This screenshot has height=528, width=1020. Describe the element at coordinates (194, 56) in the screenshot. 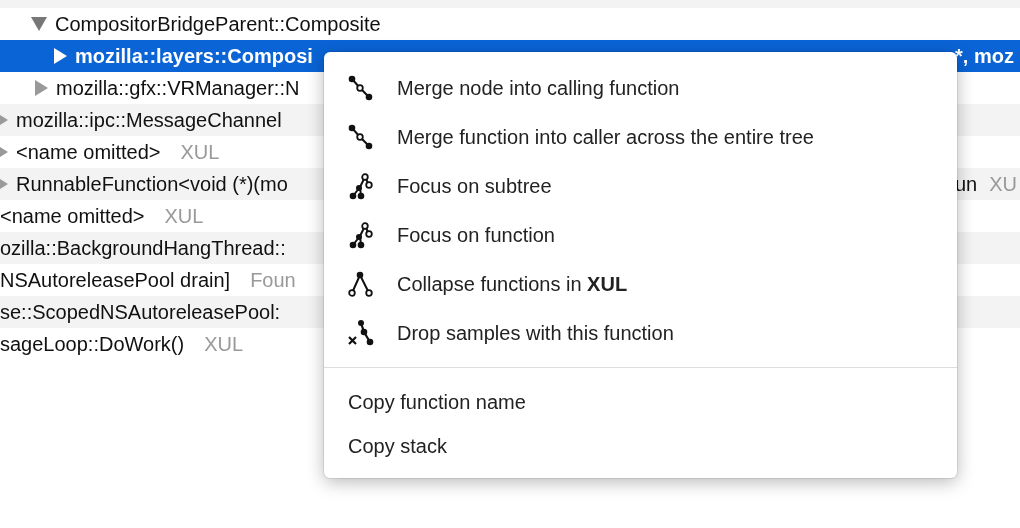

I see `function-name: mozilla::layers::Composi` at that location.